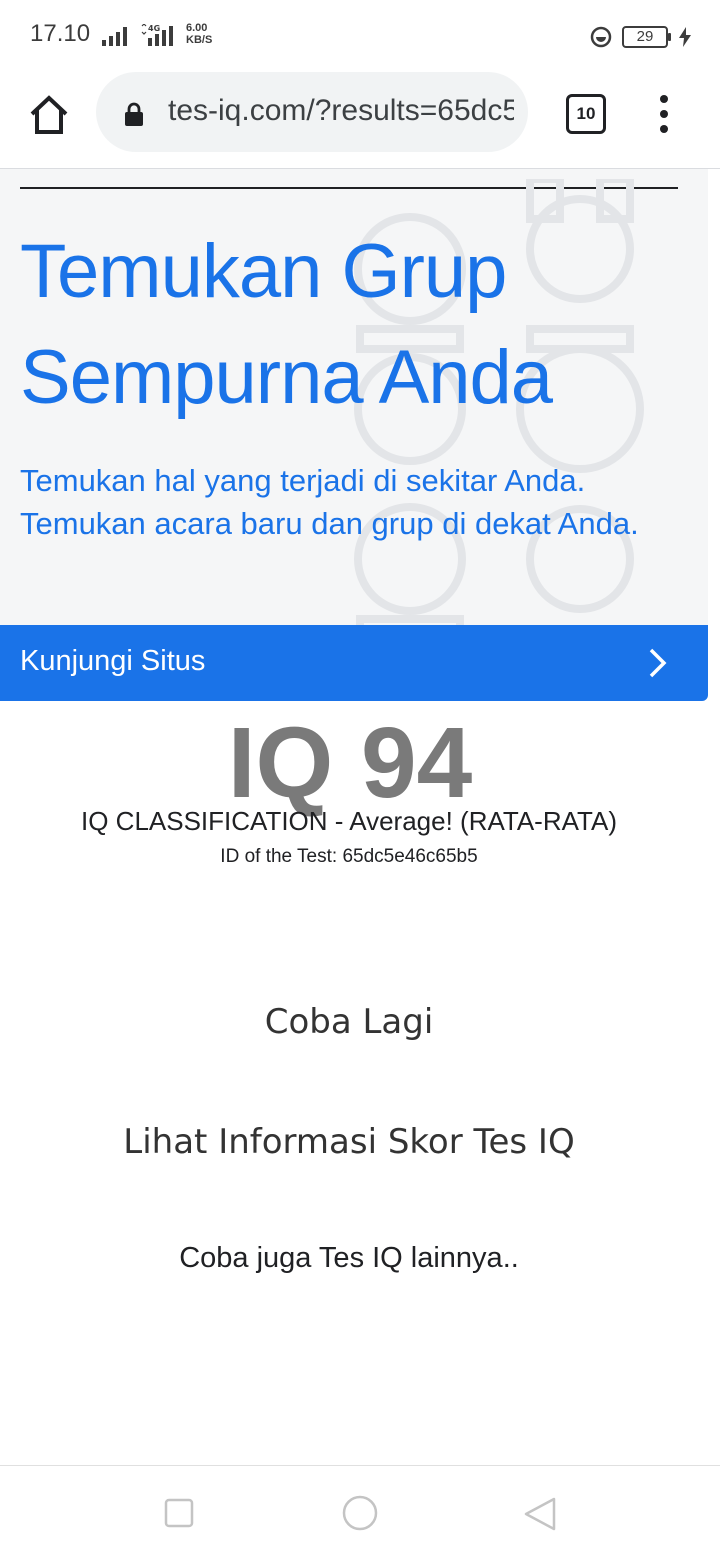  What do you see at coordinates (350, 763) in the screenshot?
I see `iq-score: IQ 94` at bounding box center [350, 763].